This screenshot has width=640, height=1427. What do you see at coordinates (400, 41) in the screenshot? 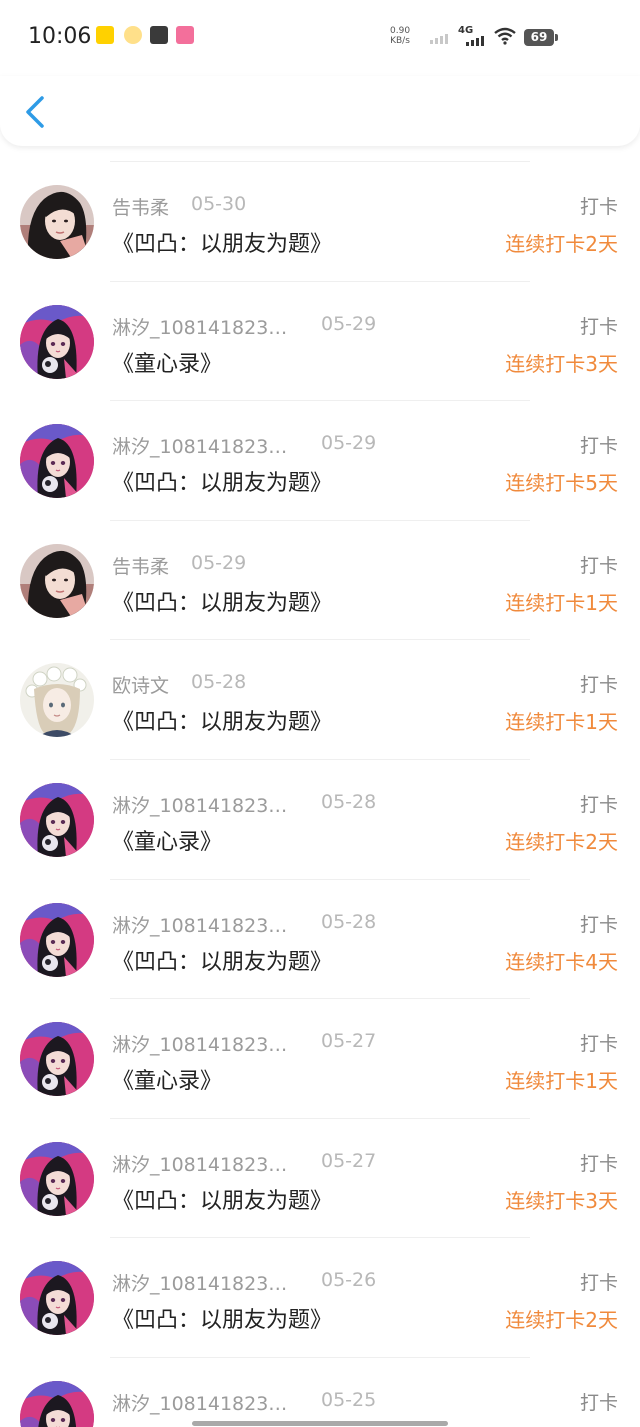
I see `network-speed-unit: KB/s` at bounding box center [400, 41].